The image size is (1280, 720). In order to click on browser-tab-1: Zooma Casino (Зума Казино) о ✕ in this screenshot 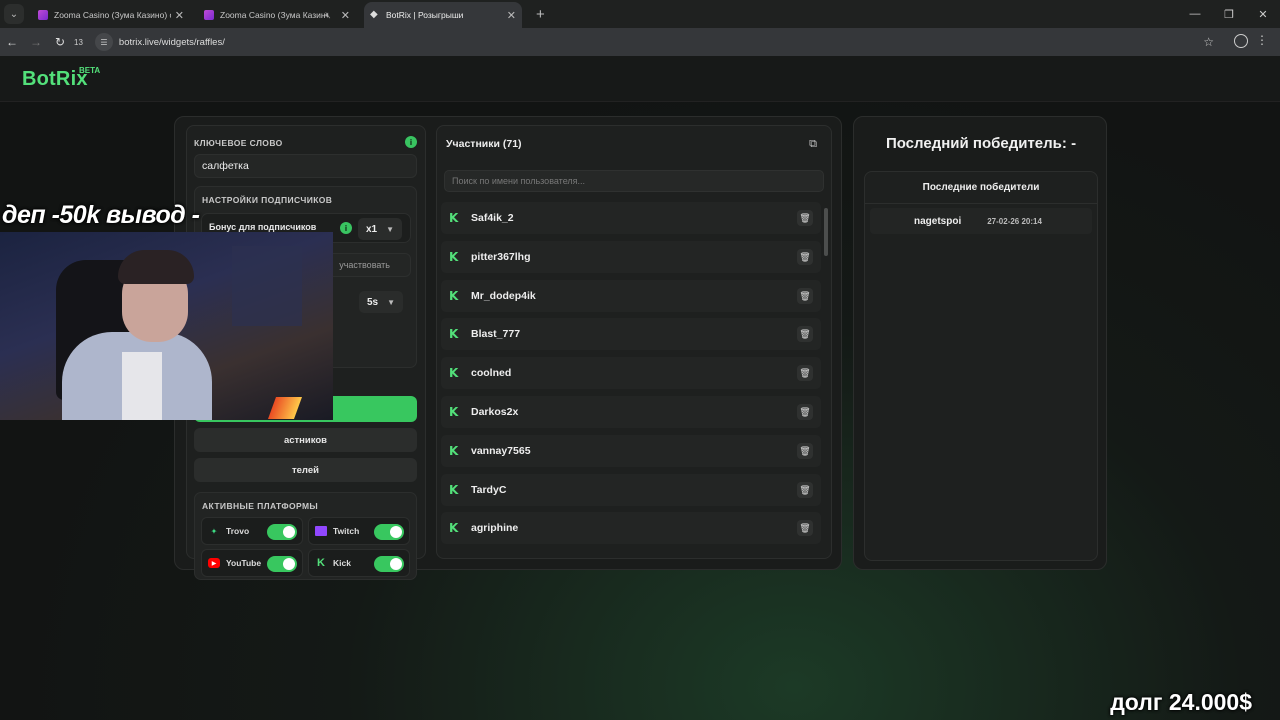, I will do `click(111, 15)`.